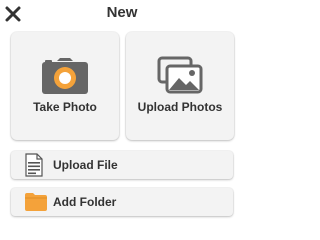  Describe the element at coordinates (65, 76) in the screenshot. I see `camera-icon` at that location.